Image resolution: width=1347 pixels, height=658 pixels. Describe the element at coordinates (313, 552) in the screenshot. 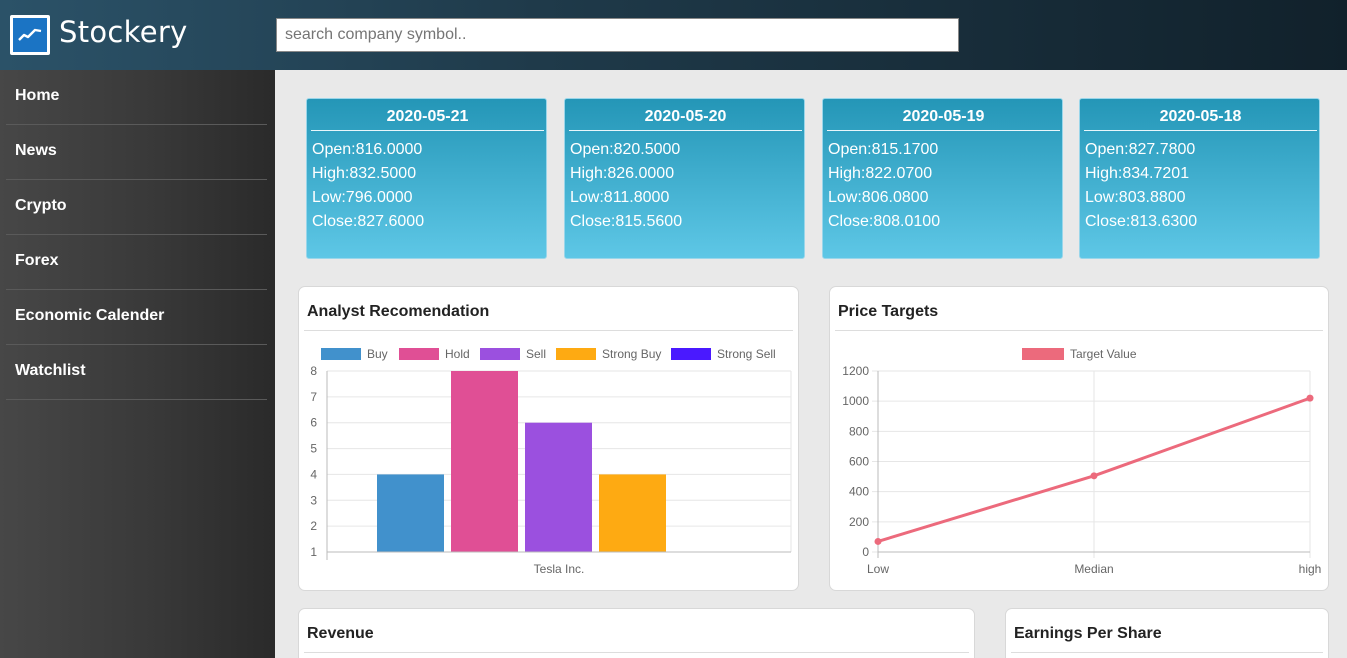

I see `y-tick-label: 1` at that location.